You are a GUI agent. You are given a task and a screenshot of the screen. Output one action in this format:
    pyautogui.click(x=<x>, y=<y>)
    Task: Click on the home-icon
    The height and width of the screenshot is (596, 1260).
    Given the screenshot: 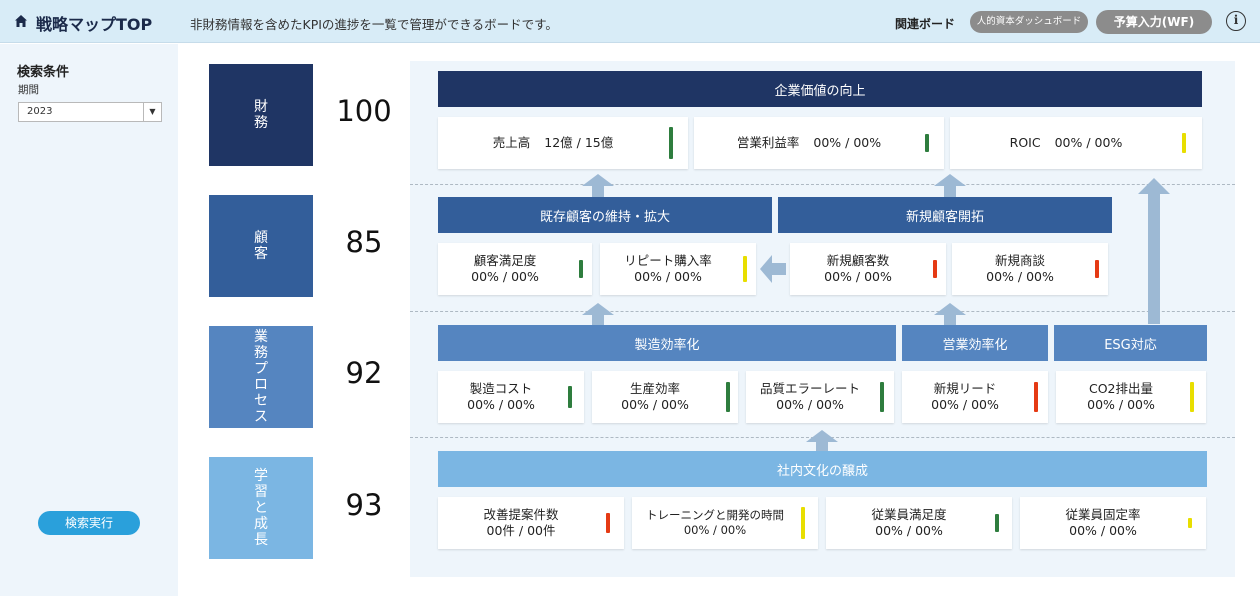 What is the action you would take?
    pyautogui.click(x=21, y=21)
    